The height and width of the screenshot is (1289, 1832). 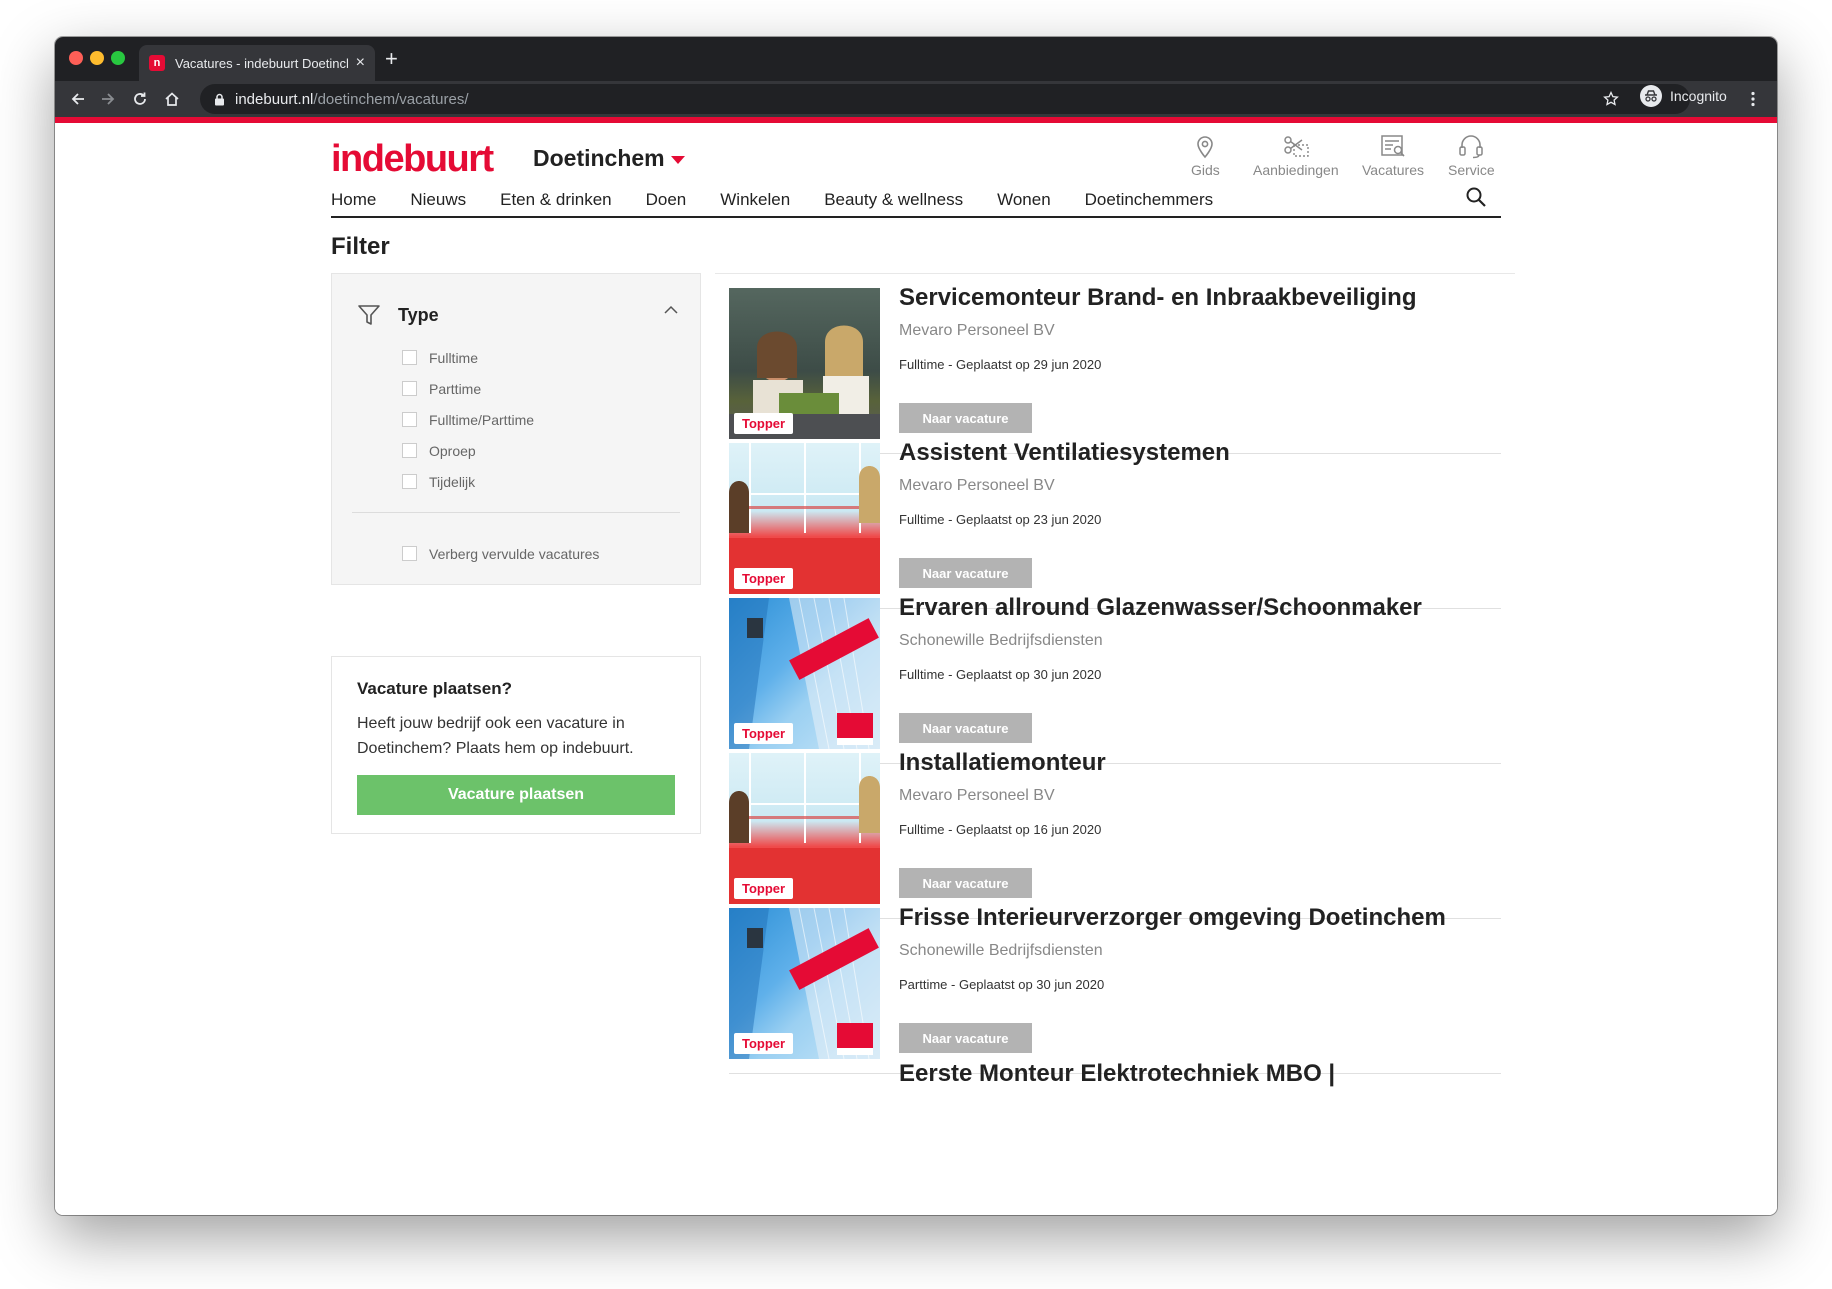 I want to click on minimize-window-button, so click(x=97, y=58).